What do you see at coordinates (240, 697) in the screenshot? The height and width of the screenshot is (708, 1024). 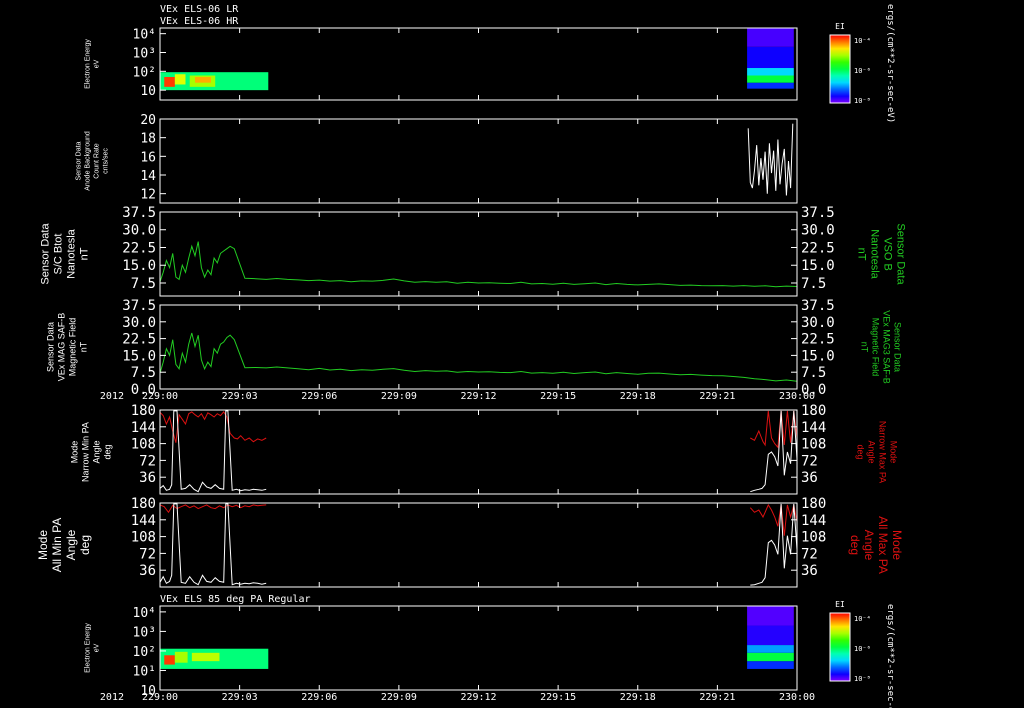 I see `x-tick-label: 229:03` at bounding box center [240, 697].